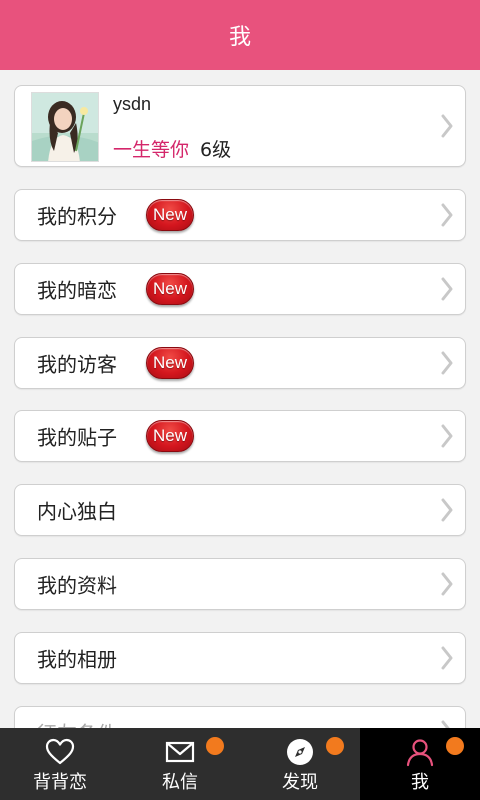 This screenshot has height=800, width=480. What do you see at coordinates (77, 585) in the screenshot?
I see `menu-item-label: 我的资料` at bounding box center [77, 585].